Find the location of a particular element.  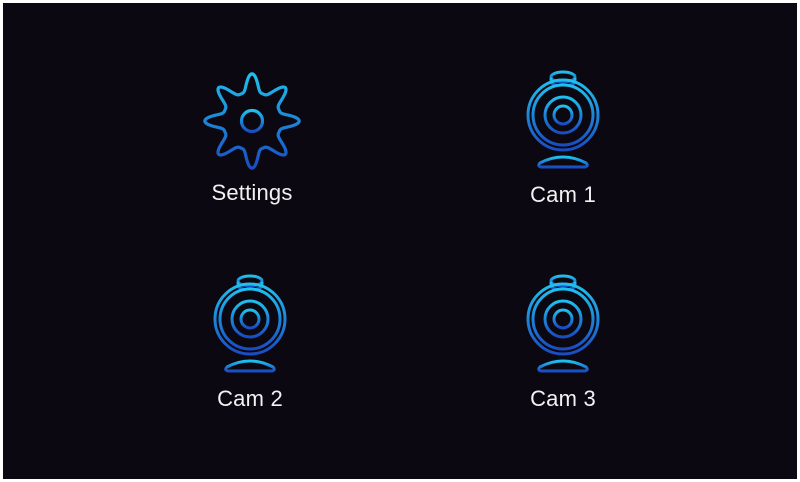

cam-2-label: Cam 2 is located at coordinates (250, 398).